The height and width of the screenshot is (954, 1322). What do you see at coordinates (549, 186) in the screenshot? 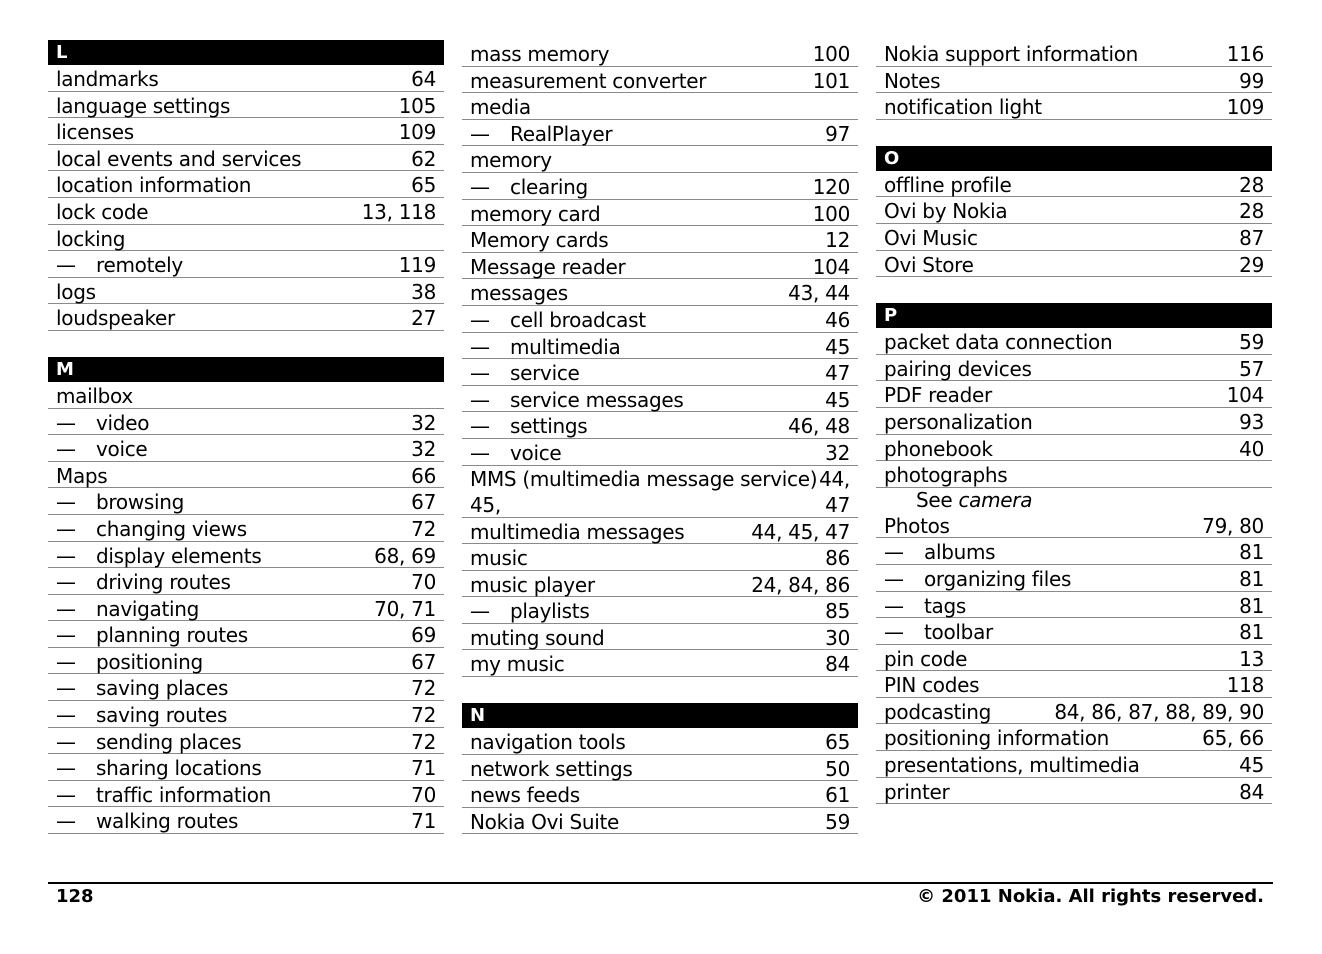
I see `entry-term: clearing` at bounding box center [549, 186].